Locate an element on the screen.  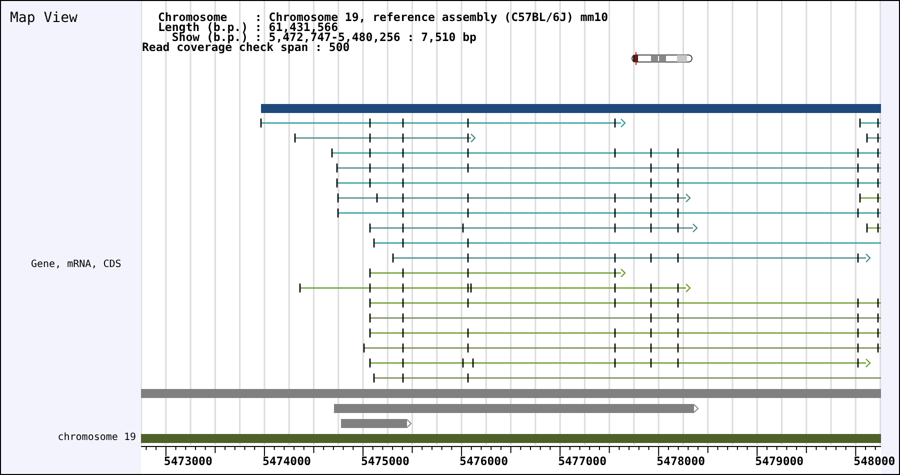
axis-label: 548000 is located at coordinates (875, 461).